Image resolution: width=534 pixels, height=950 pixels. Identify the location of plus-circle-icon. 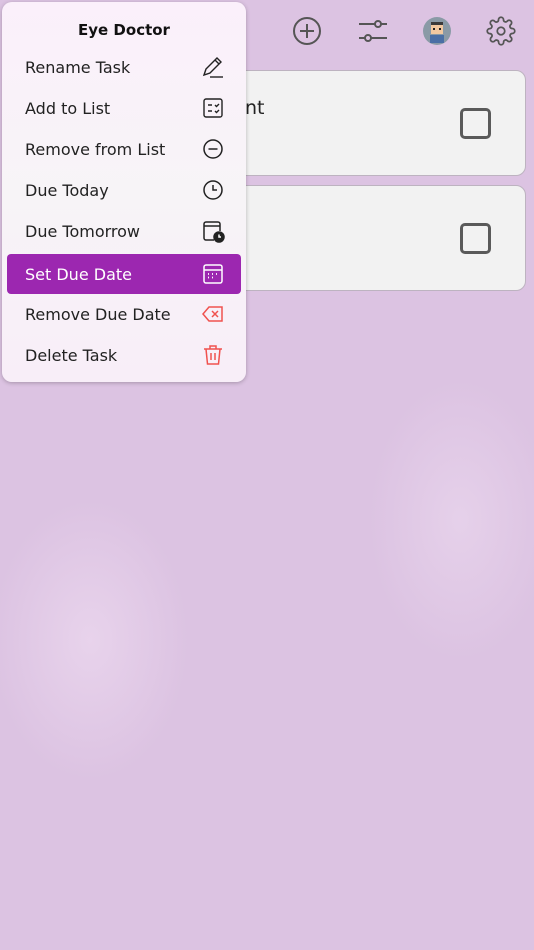
(307, 31).